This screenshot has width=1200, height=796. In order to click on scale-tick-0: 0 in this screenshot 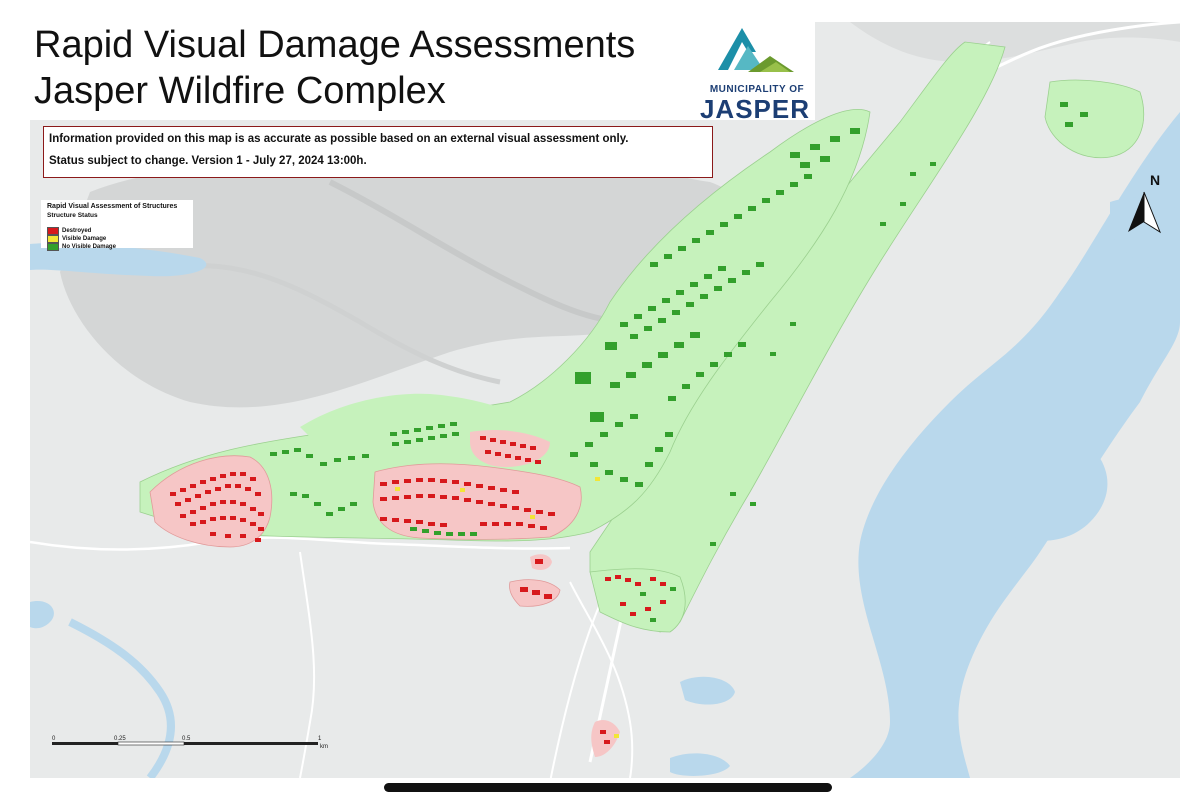, I will do `click(54, 739)`.